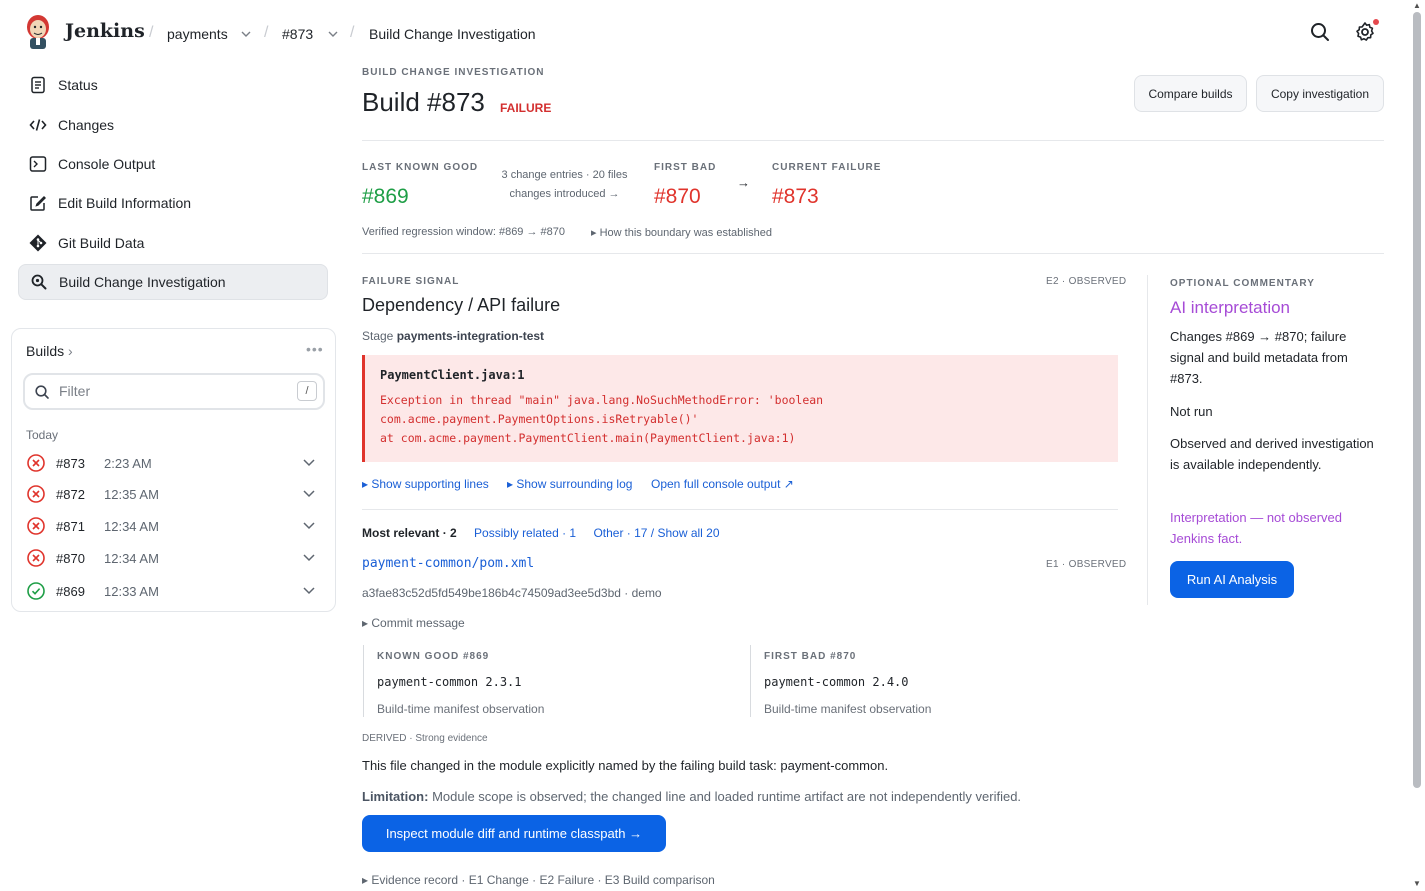 The image size is (1425, 891). Describe the element at coordinates (128, 463) in the screenshot. I see `build-time: 2:23 AM` at that location.